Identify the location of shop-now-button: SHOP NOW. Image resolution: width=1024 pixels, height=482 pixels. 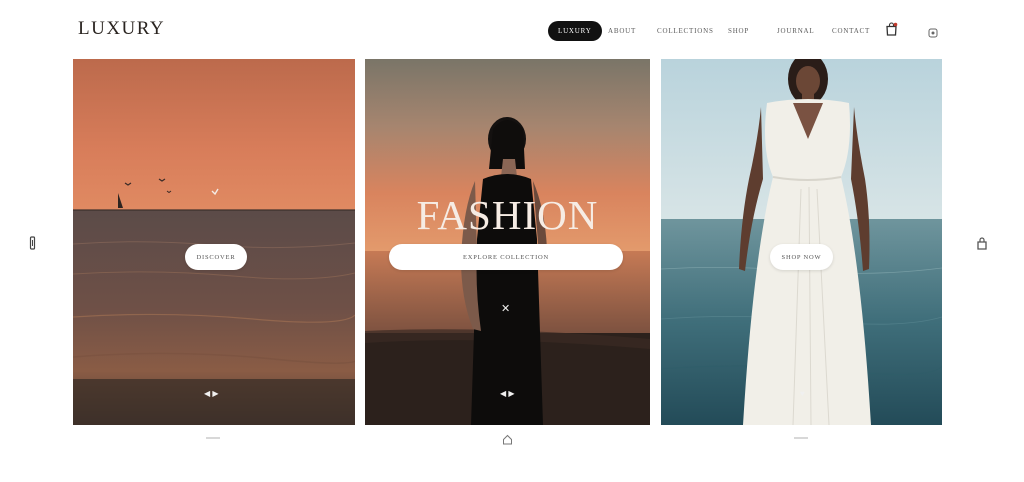
(801, 257).